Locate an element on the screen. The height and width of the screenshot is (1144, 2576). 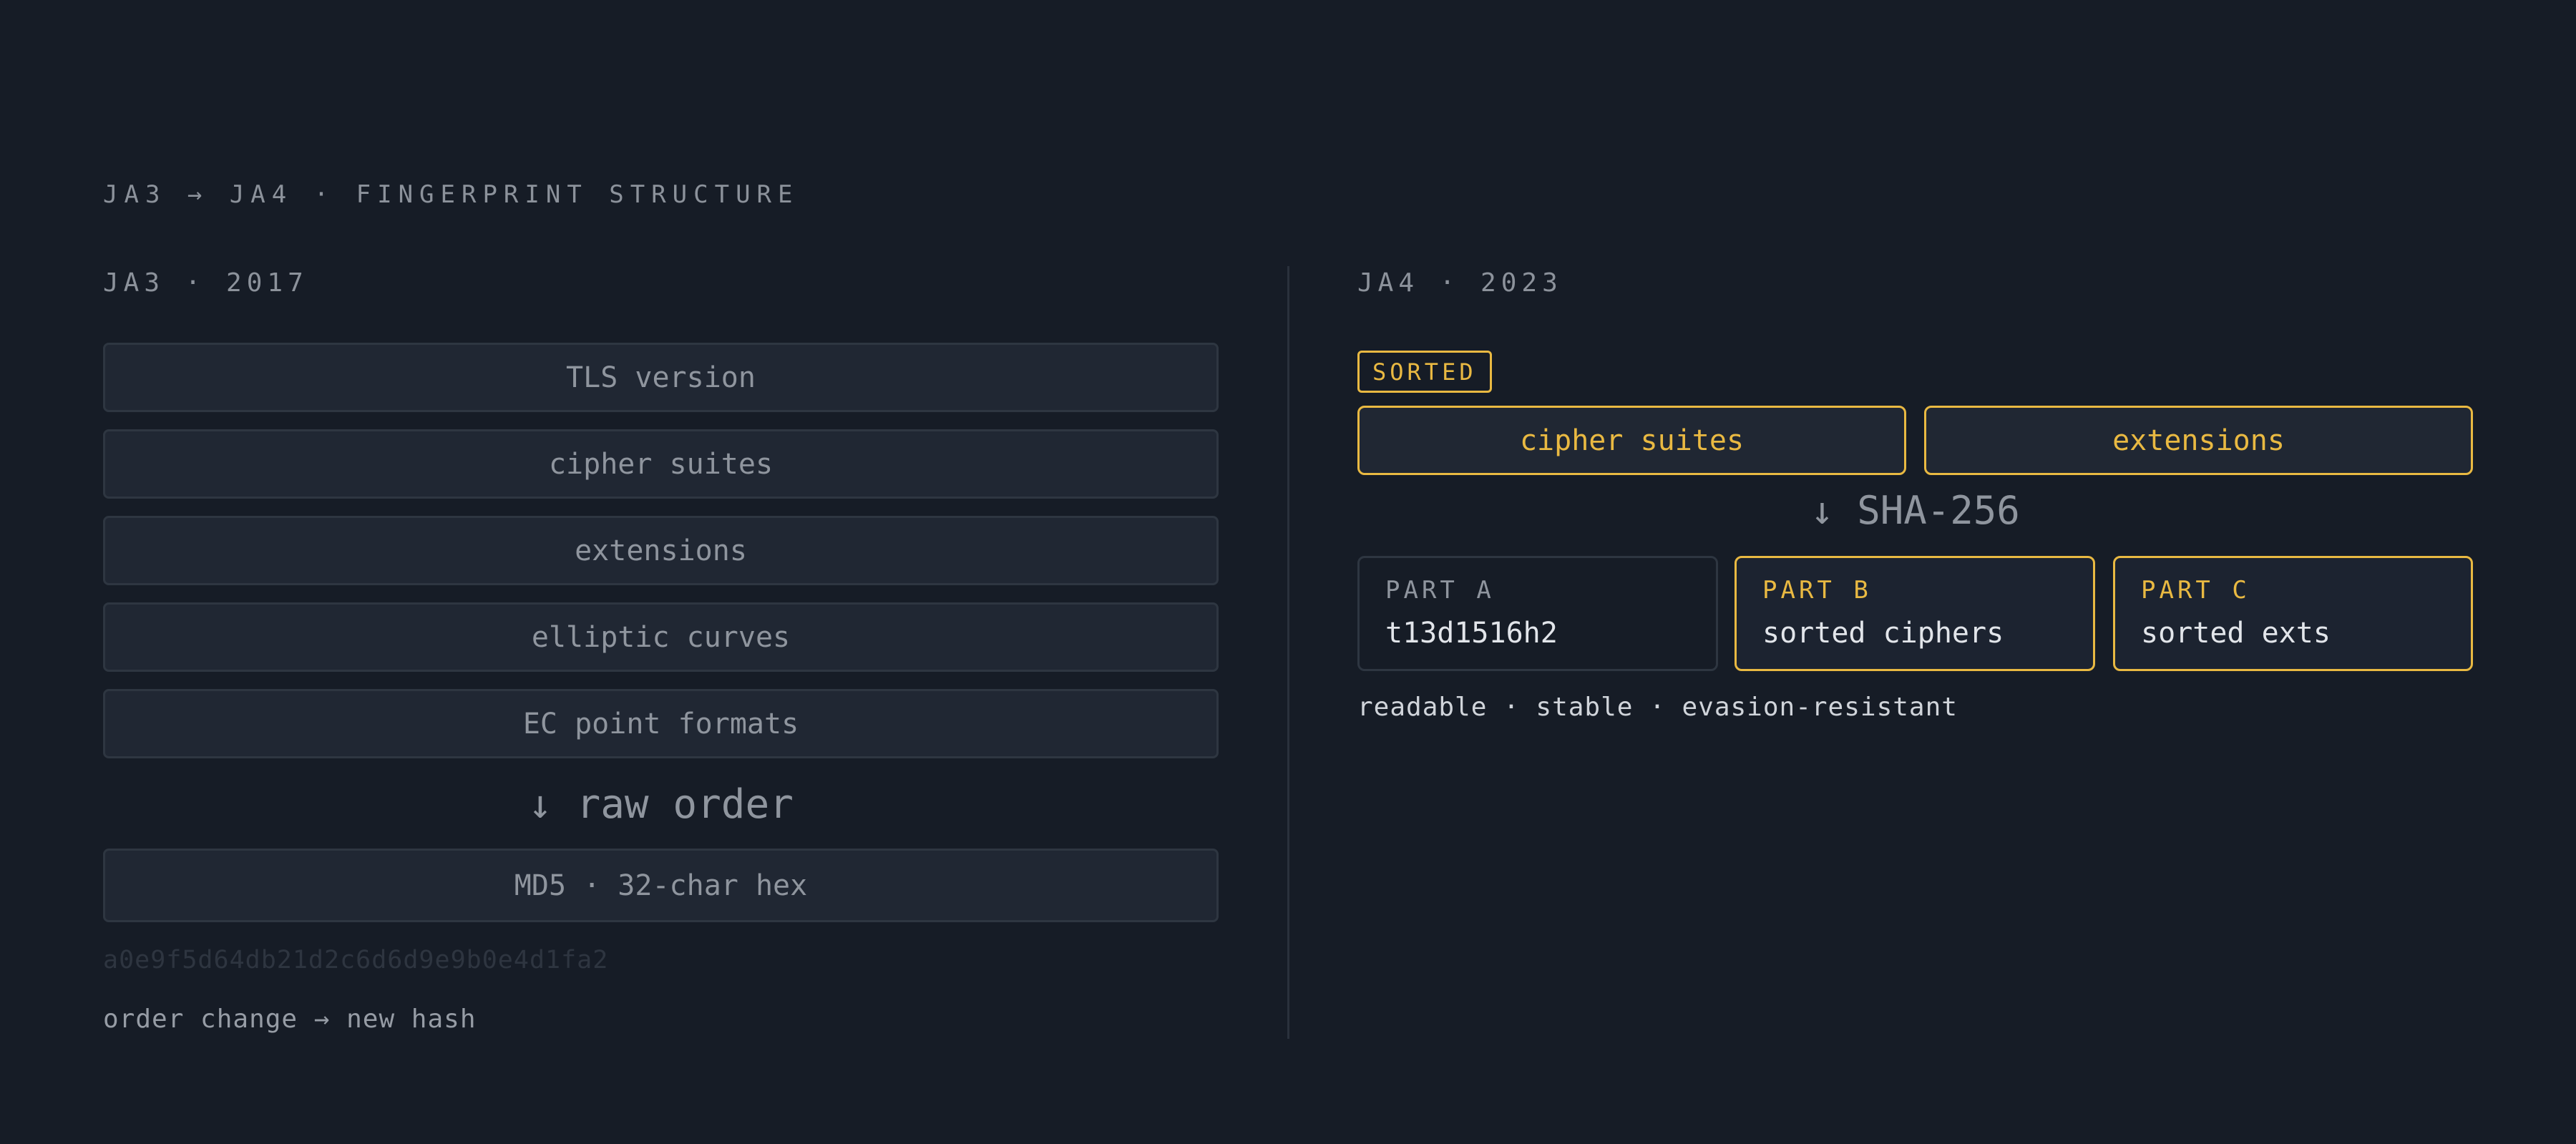
part-b-value: sorted ciphers is located at coordinates (1883, 633).